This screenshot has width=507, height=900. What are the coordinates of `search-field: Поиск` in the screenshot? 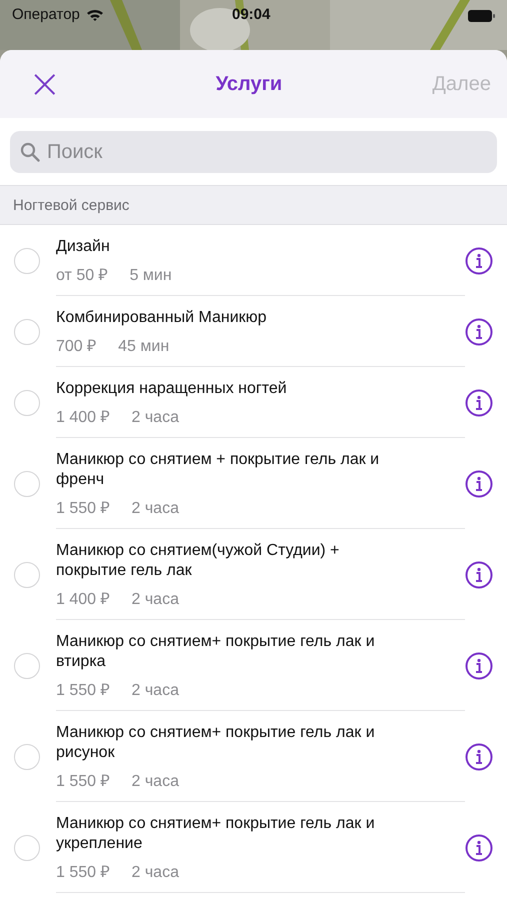 It's located at (253, 152).